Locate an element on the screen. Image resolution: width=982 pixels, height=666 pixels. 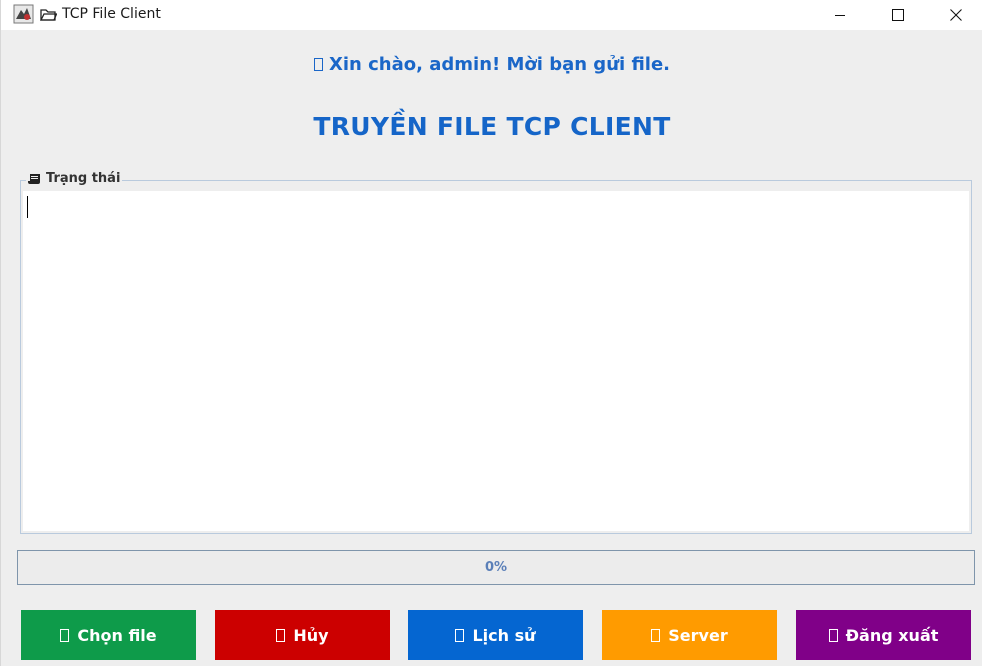
maximize-icon is located at coordinates (898, 15).